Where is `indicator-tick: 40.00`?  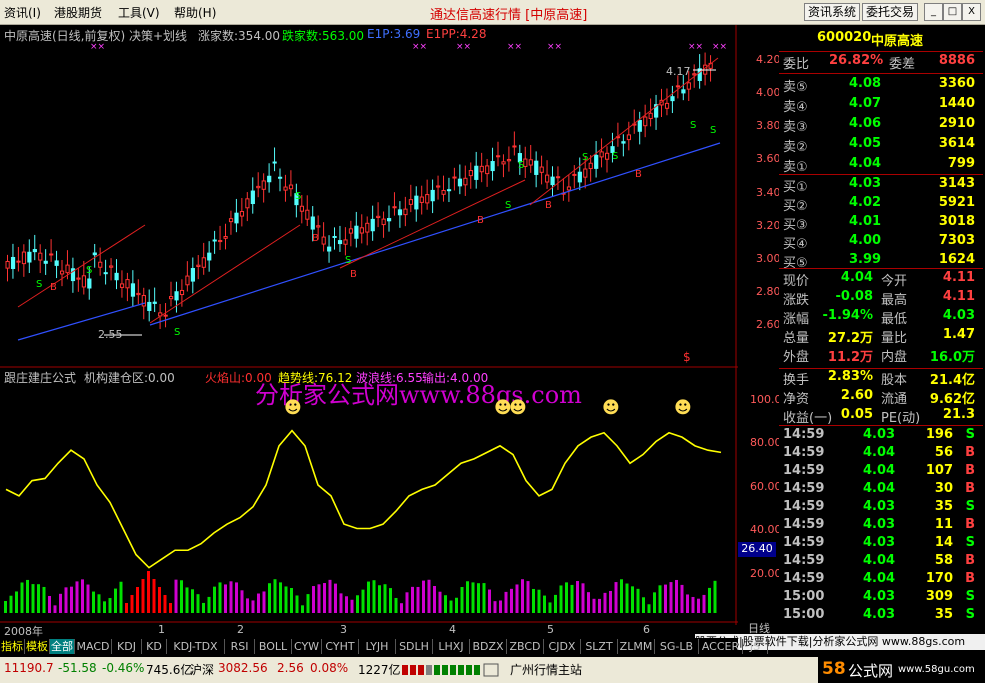 indicator-tick: 40.00 is located at coordinates (766, 529).